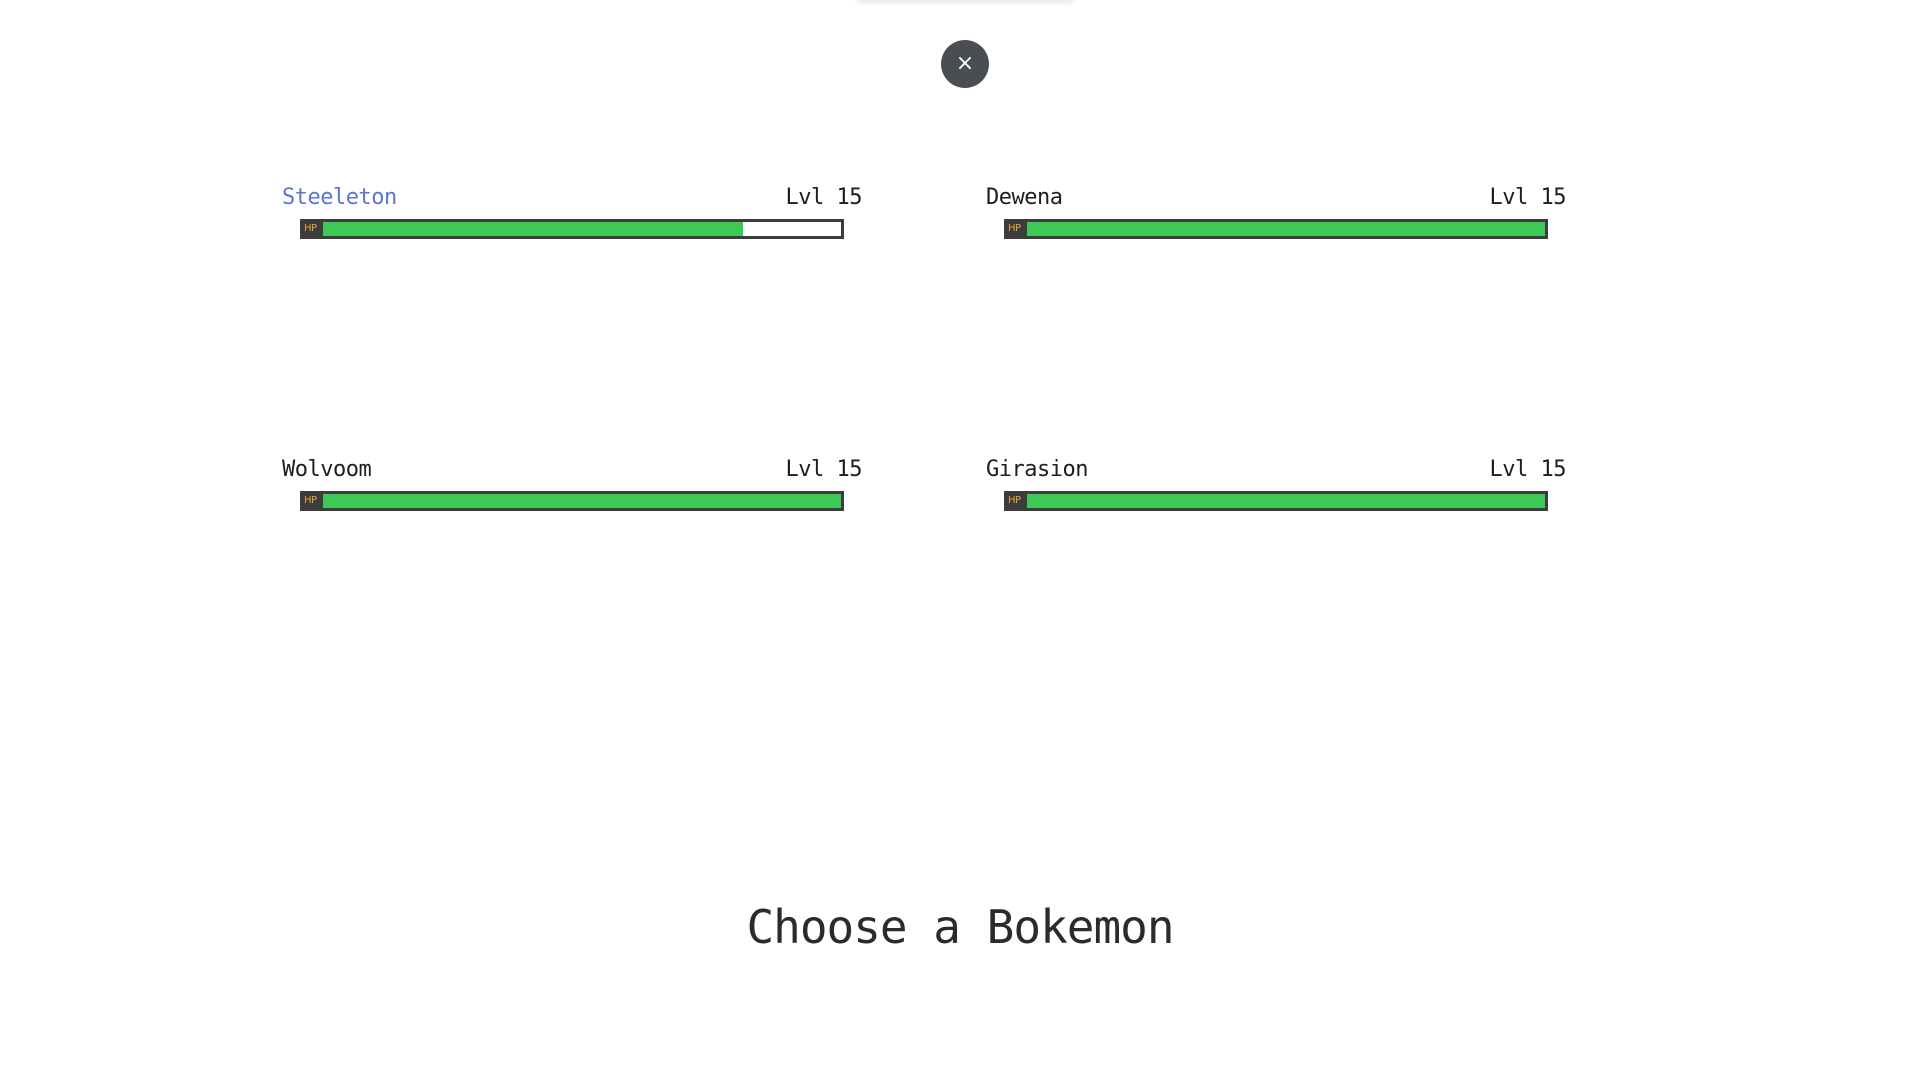 The image size is (1920, 1080). I want to click on pokemon-name: Steeleton, so click(339, 197).